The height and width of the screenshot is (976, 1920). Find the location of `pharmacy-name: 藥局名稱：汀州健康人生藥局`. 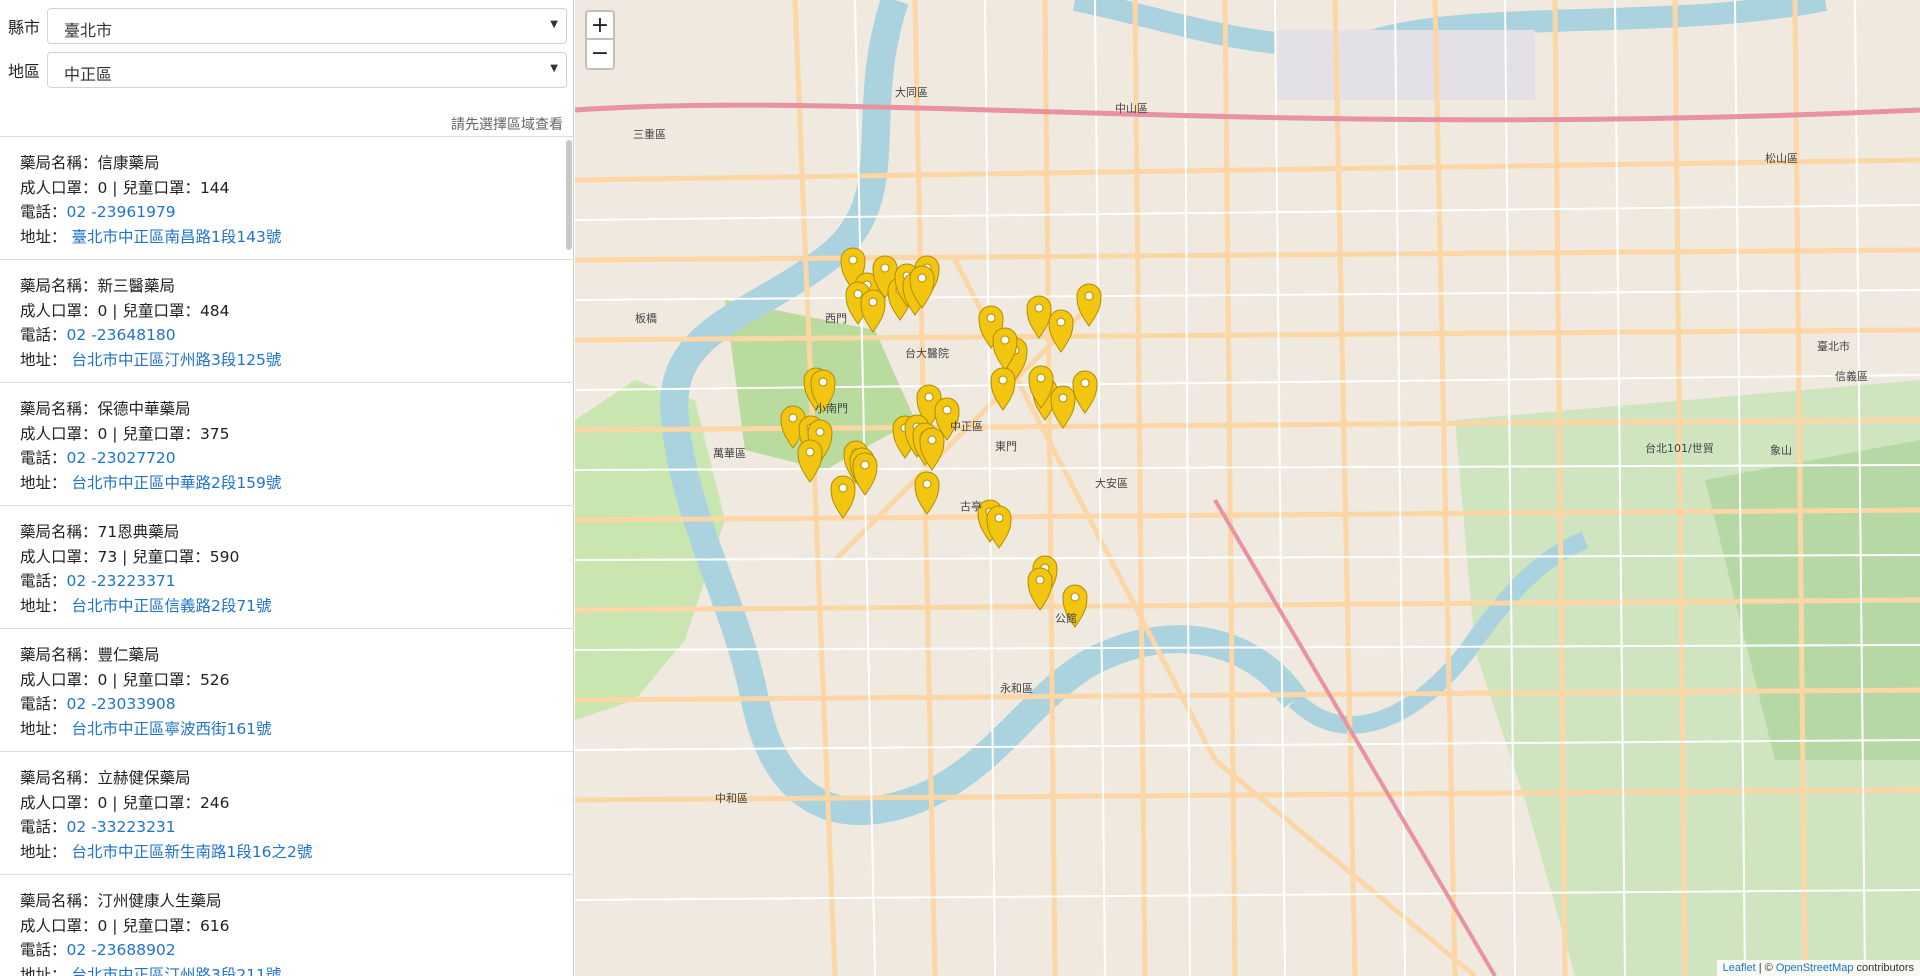

pharmacy-name: 藥局名稱：汀州健康人生藥局 is located at coordinates (121, 901).